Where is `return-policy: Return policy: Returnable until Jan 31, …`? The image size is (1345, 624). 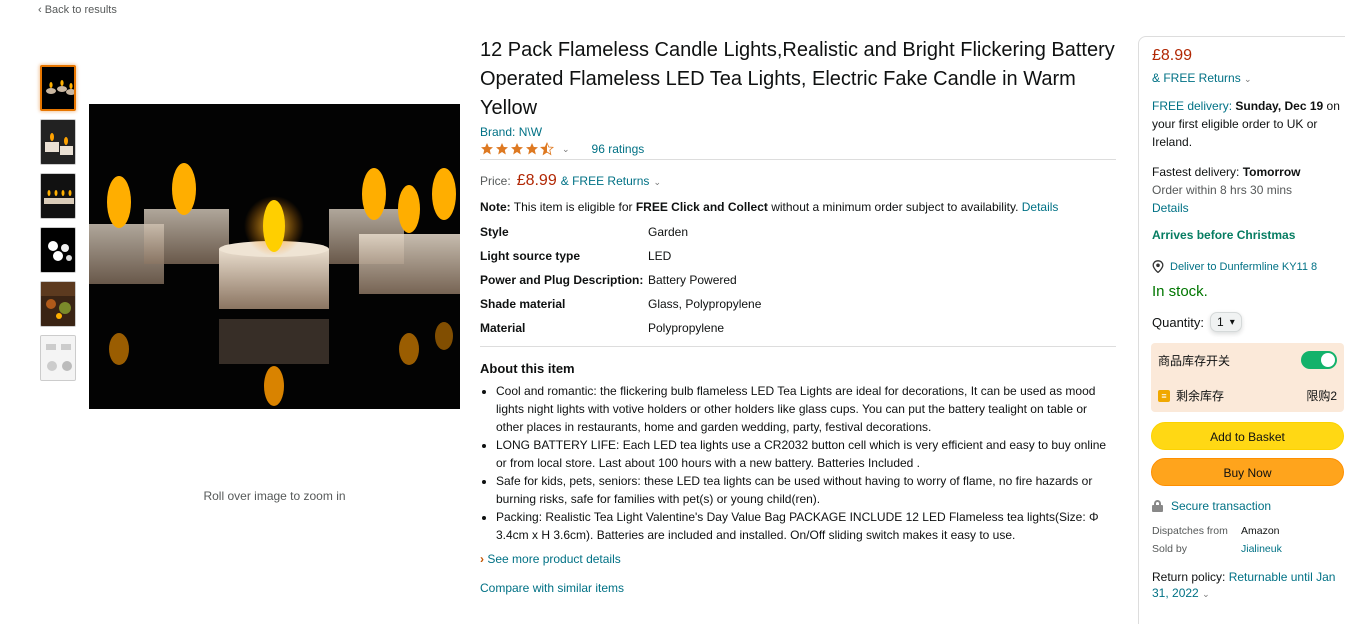 return-policy: Return policy: Returnable until Jan 31, … is located at coordinates (1248, 585).